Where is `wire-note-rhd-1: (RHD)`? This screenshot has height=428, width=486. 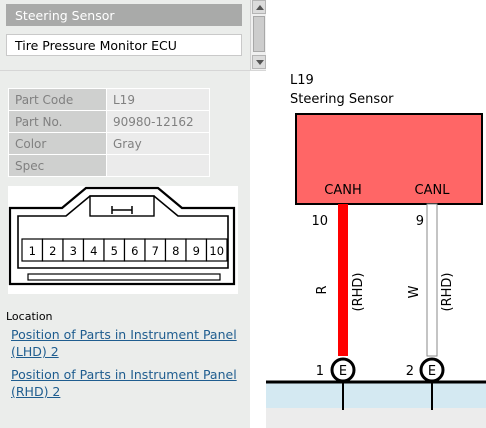 wire-note-rhd-1: (RHD) is located at coordinates (358, 292).